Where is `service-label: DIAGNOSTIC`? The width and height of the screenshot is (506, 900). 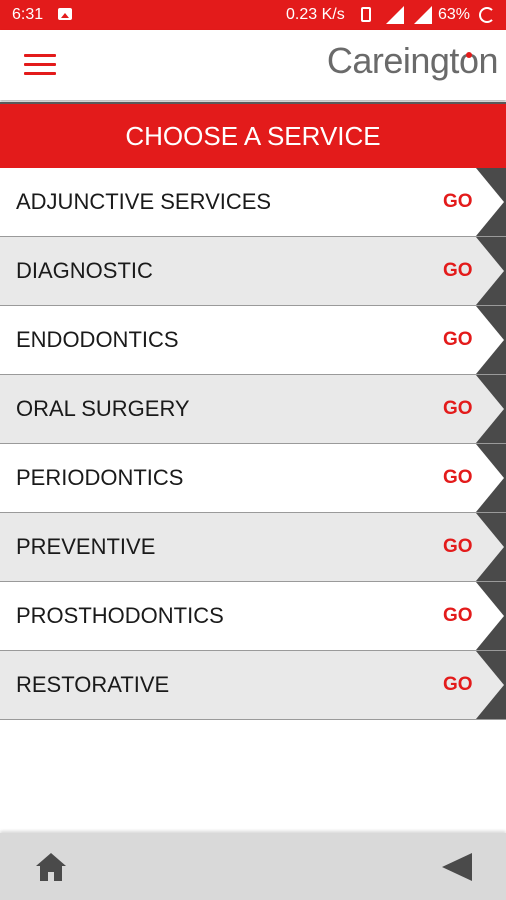 service-label: DIAGNOSTIC is located at coordinates (84, 270).